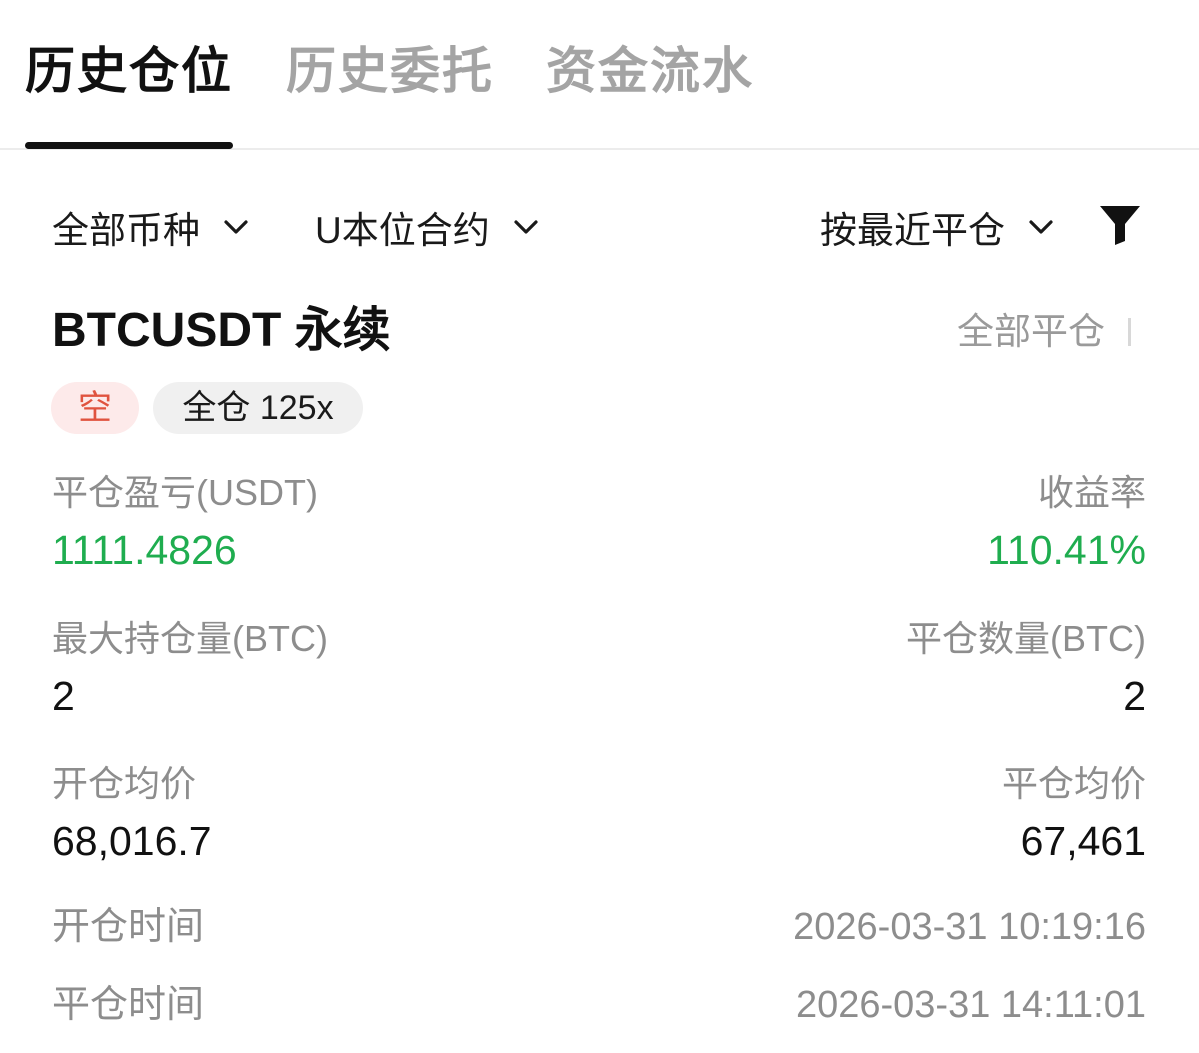 Image resolution: width=1199 pixels, height=1053 pixels. What do you see at coordinates (258, 408) in the screenshot?
I see `margin-leverage-badge: 全仓 125x` at bounding box center [258, 408].